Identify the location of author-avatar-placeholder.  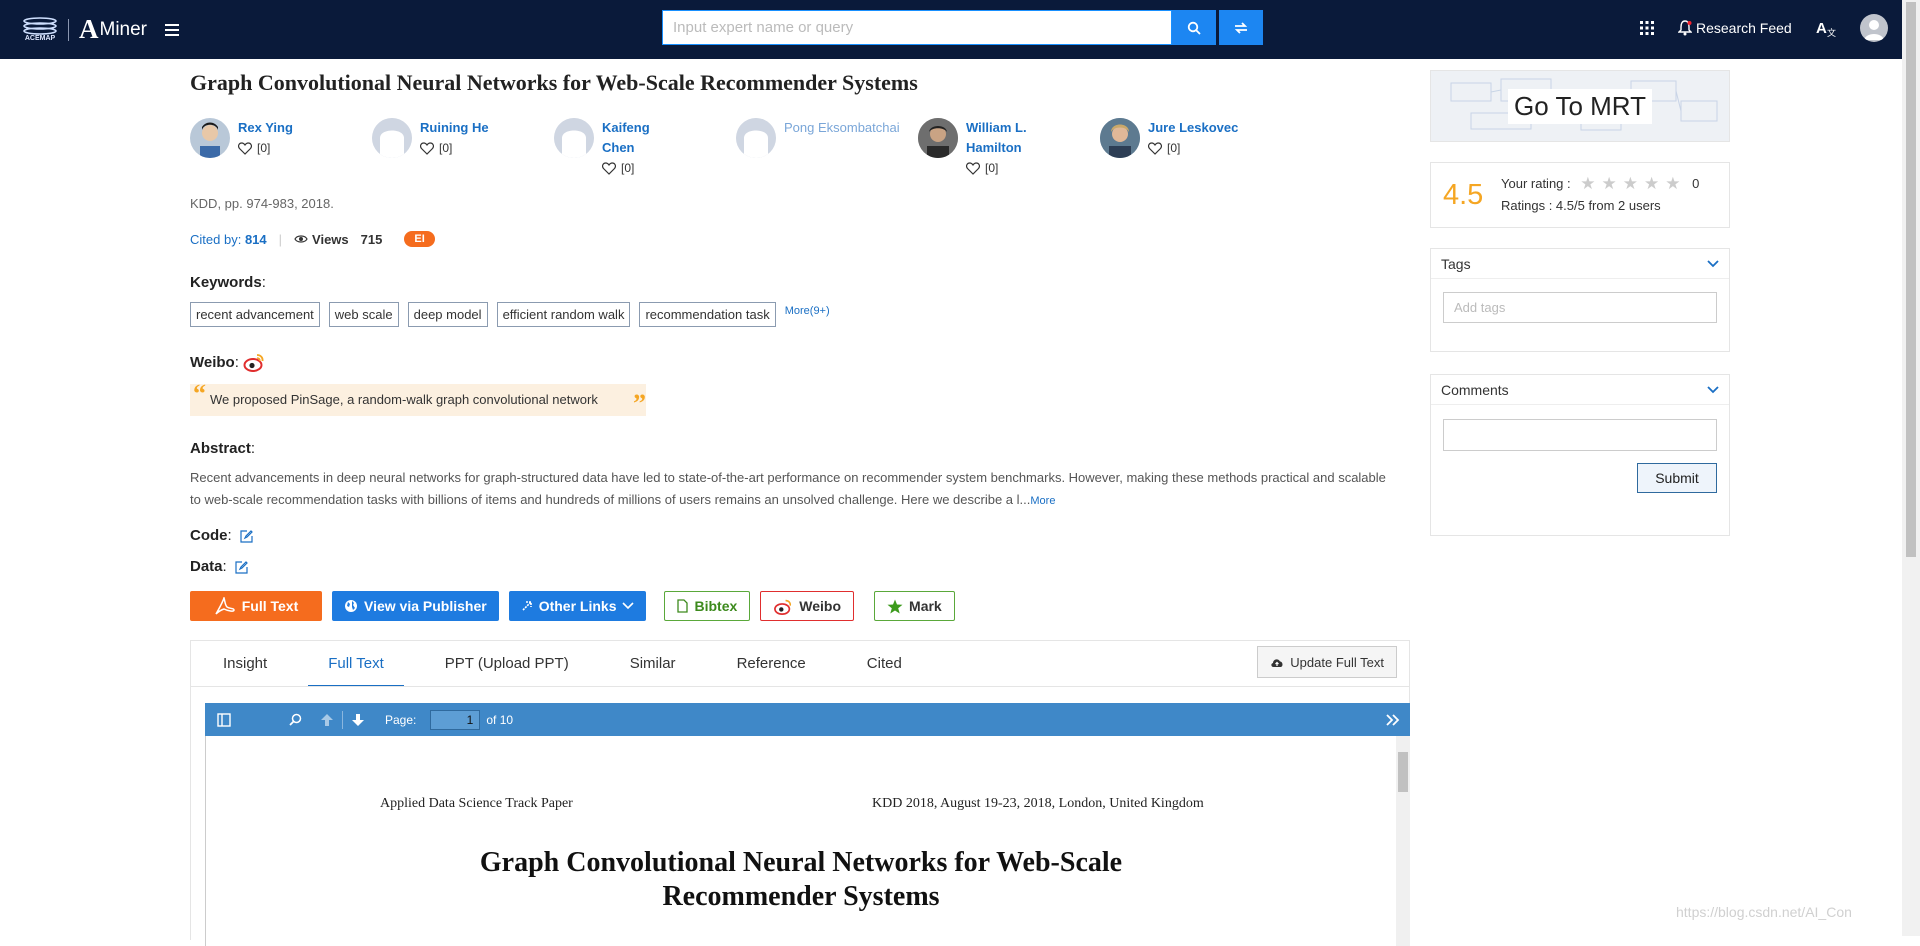
(392, 138).